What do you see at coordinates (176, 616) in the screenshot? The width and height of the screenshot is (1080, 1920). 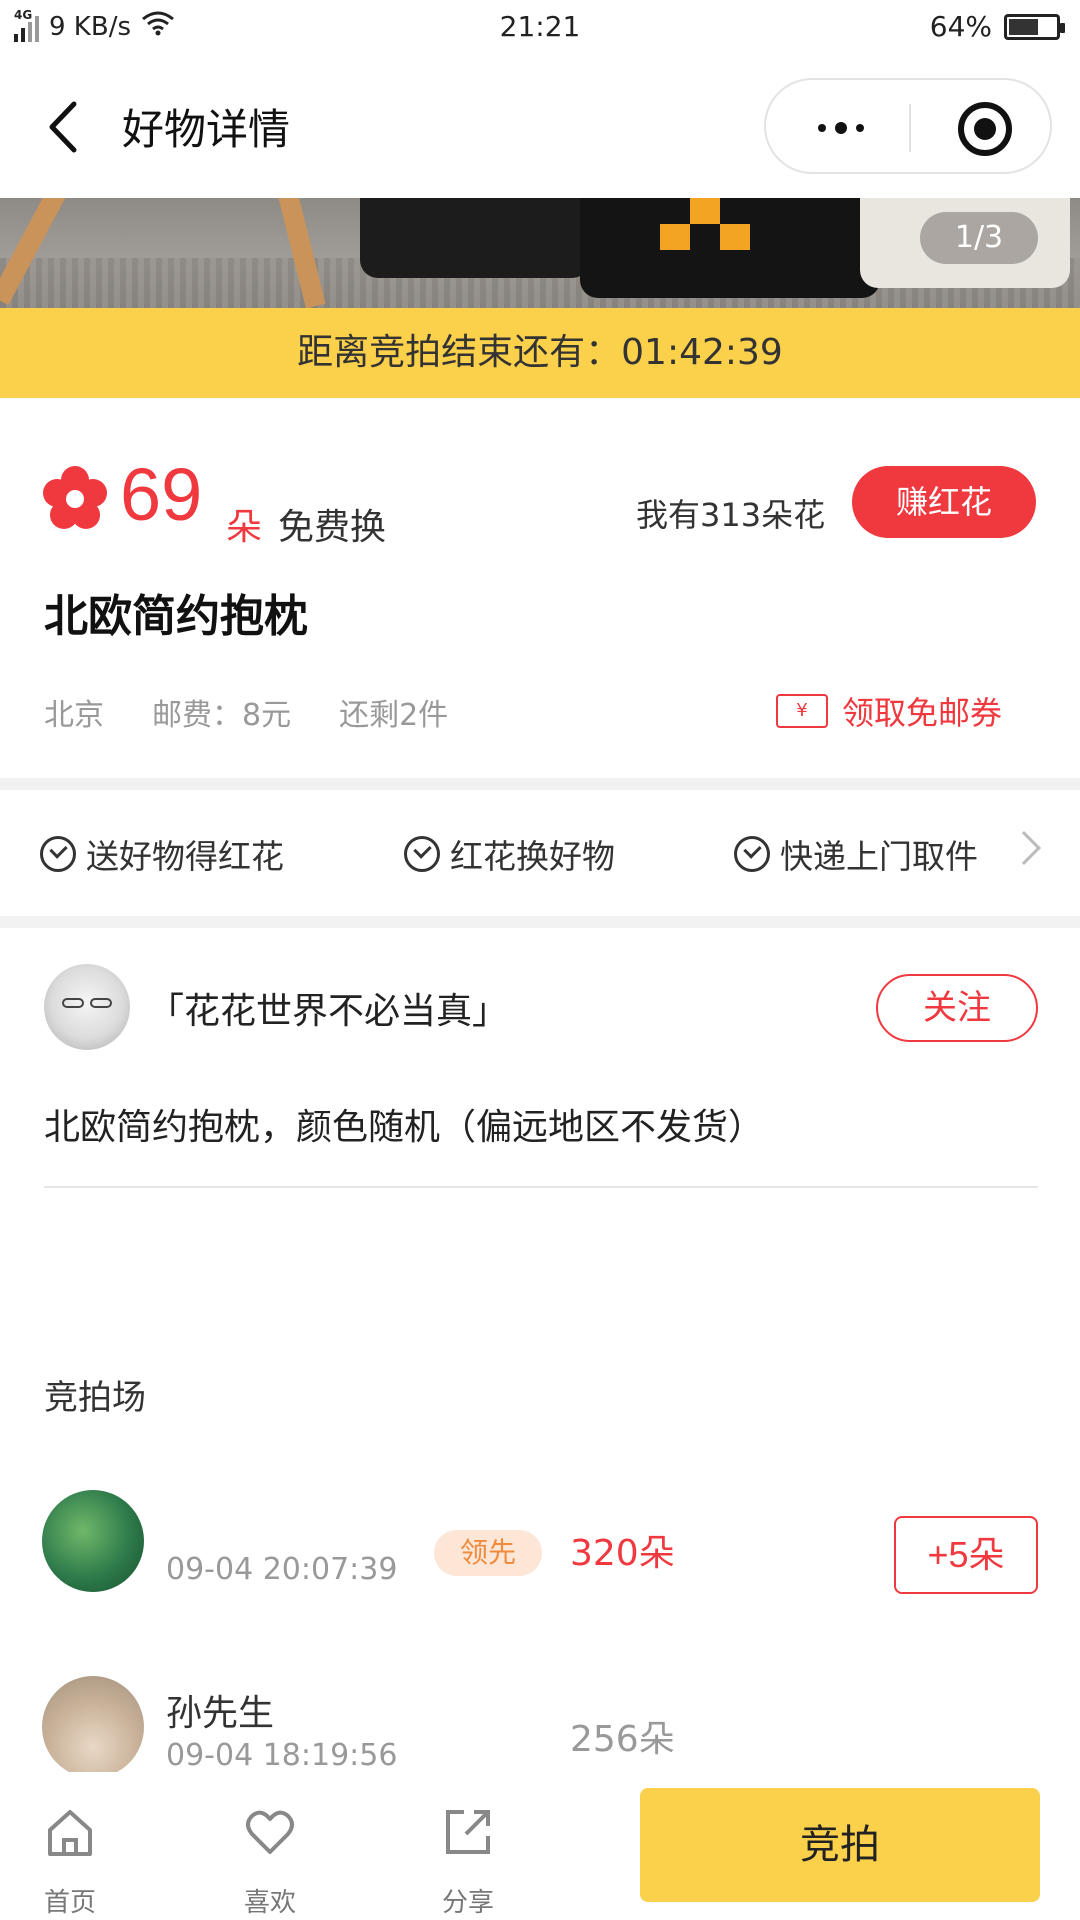 I see `product-title: 北欧简约抱枕` at bounding box center [176, 616].